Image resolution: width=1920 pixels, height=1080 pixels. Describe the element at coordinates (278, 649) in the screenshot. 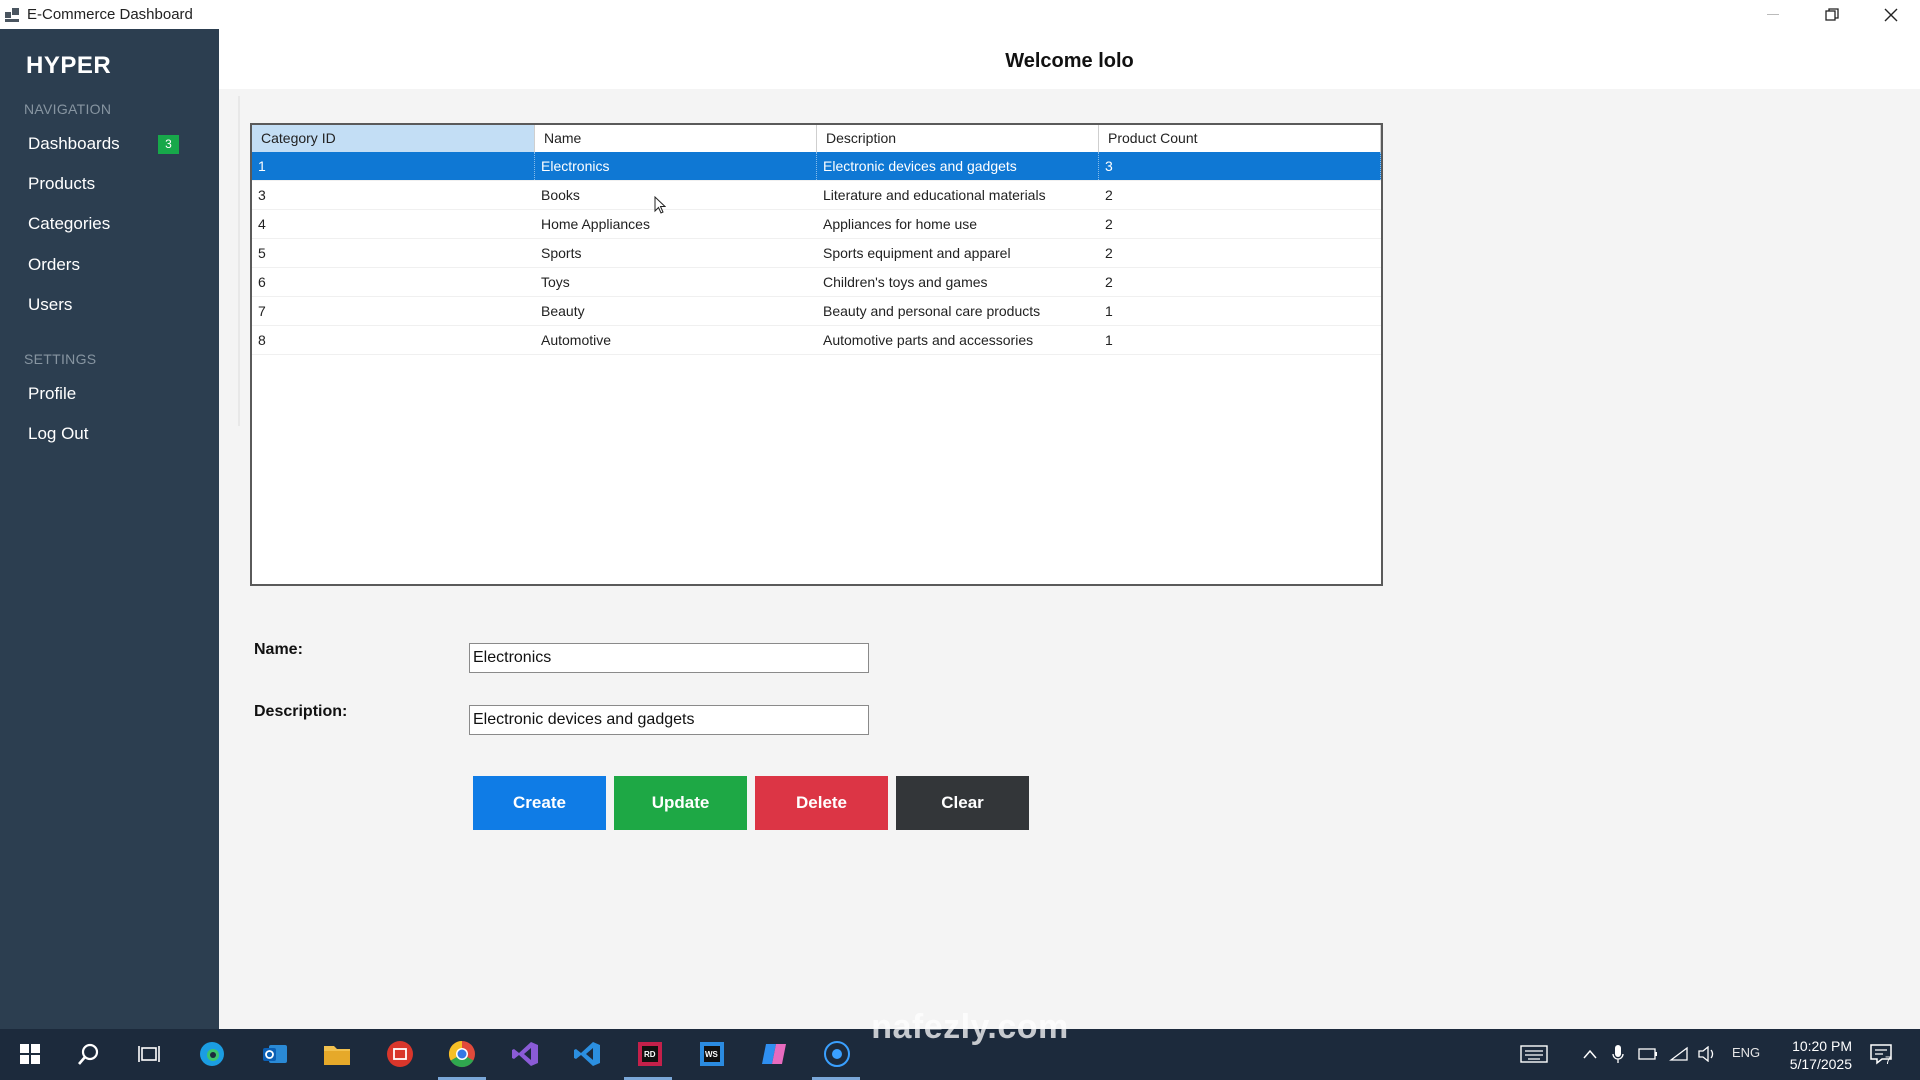

I see `name-label: Name:` at that location.